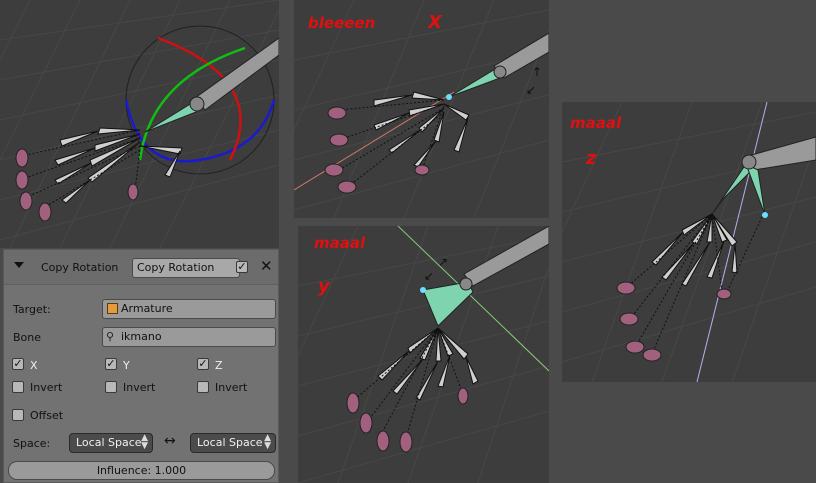  Describe the element at coordinates (18, 387) in the screenshot. I see `invert-x-checkbox` at that location.